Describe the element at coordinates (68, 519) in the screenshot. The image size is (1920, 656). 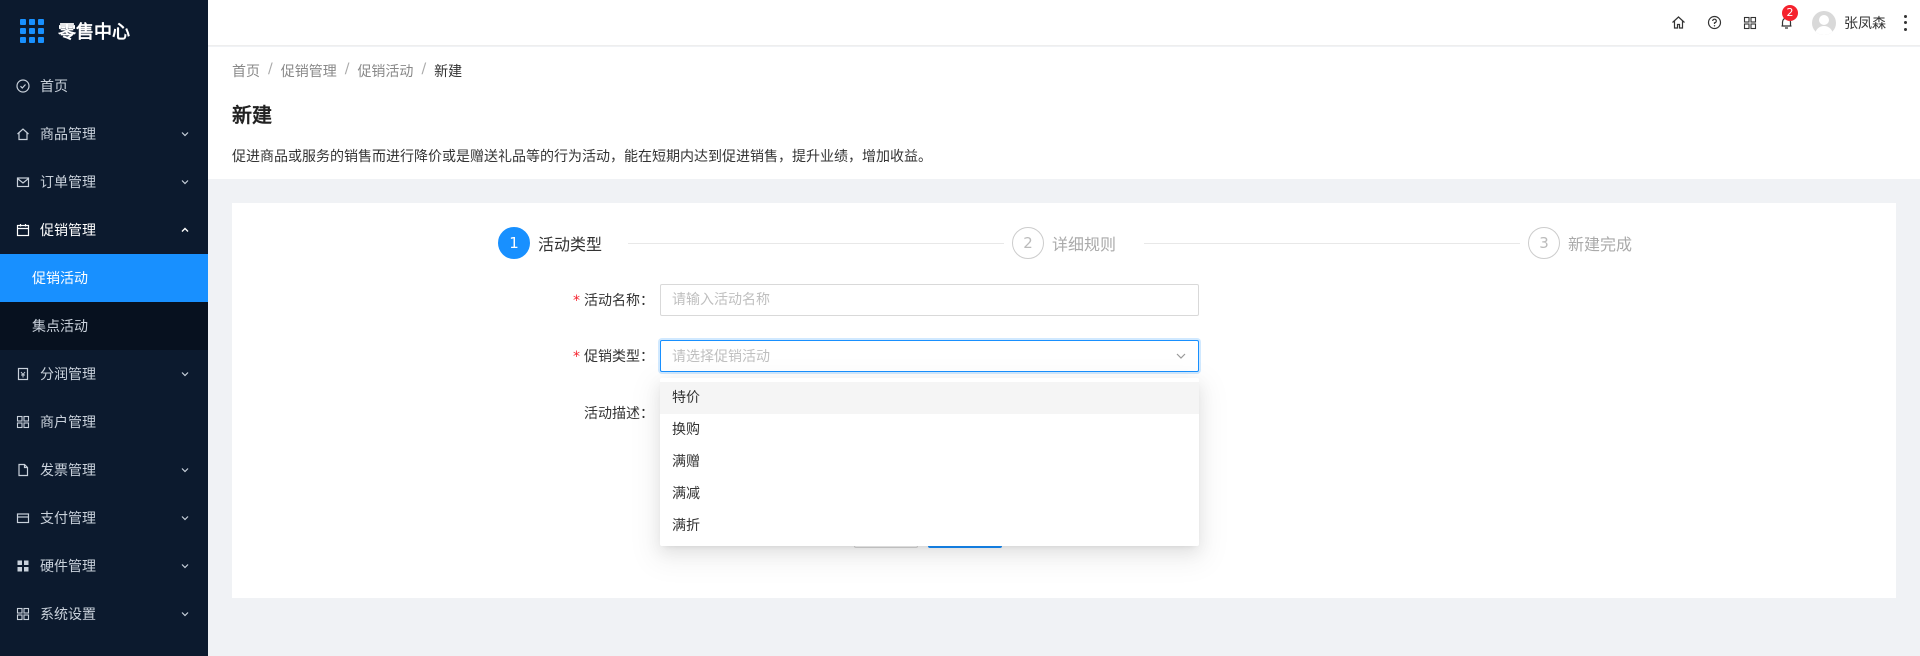
I see `sidebar-item-label: 支付管理` at that location.